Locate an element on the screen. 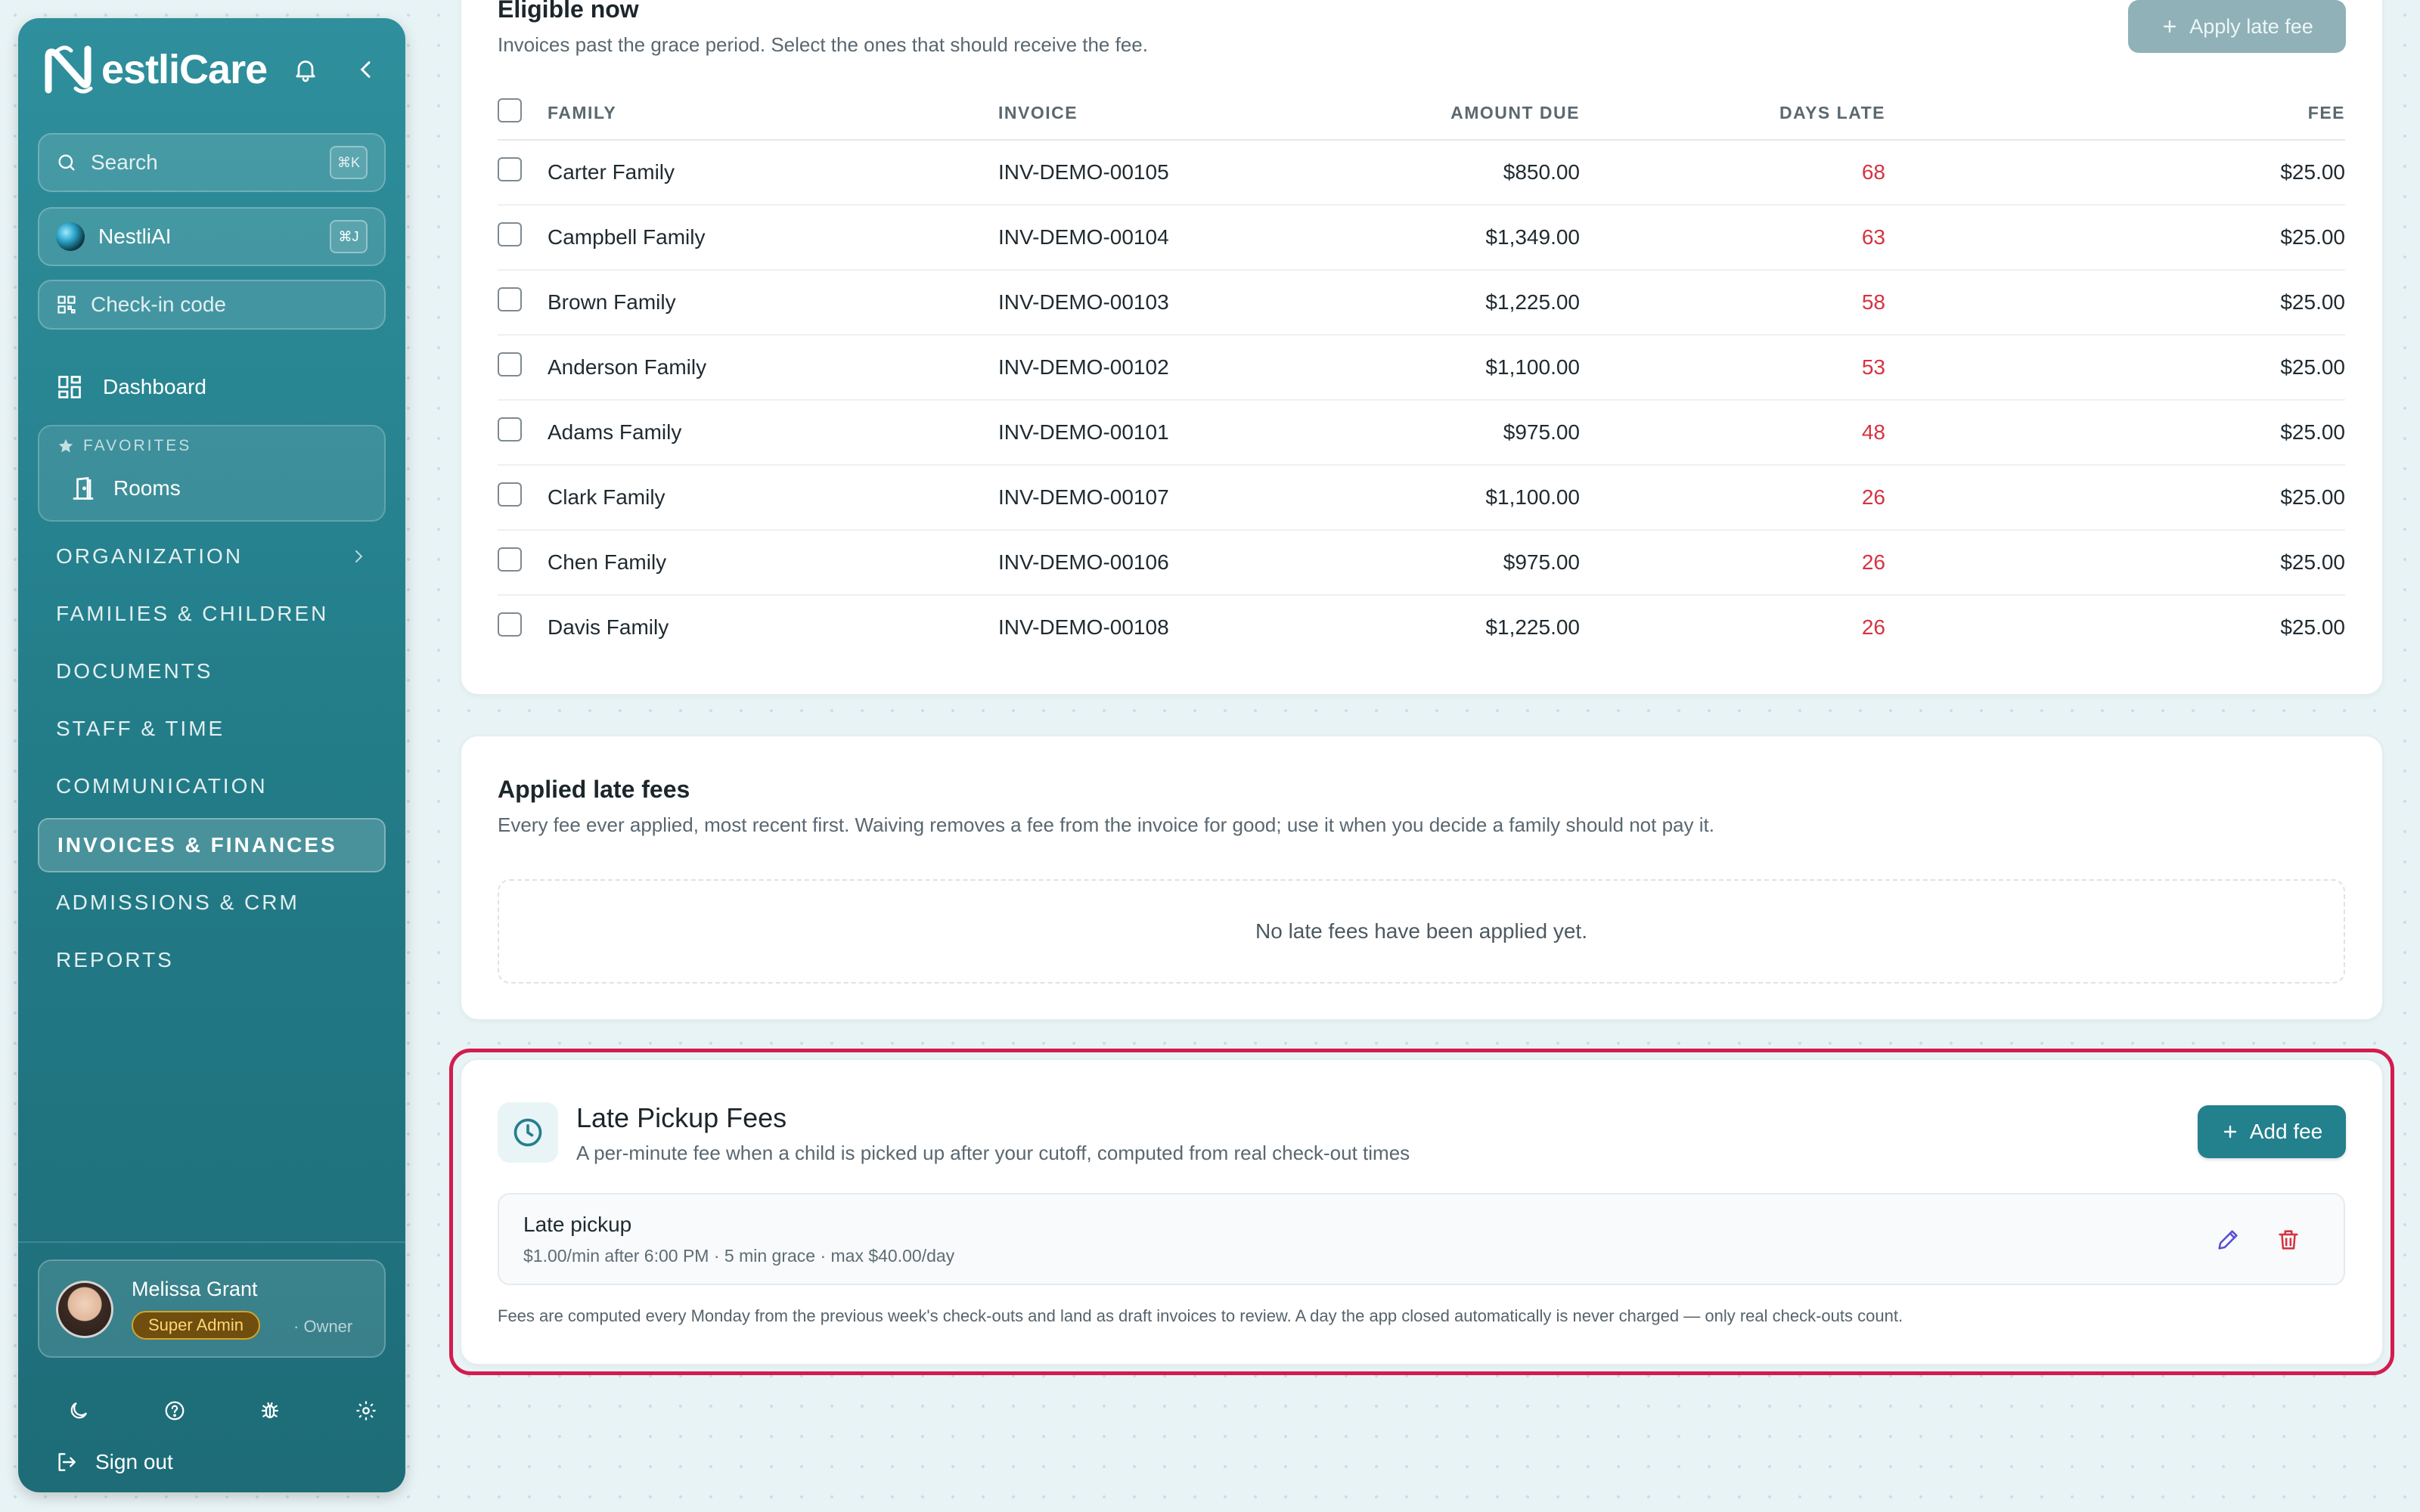 Image resolution: width=2420 pixels, height=1512 pixels. column-family: FAMILY is located at coordinates (582, 113).